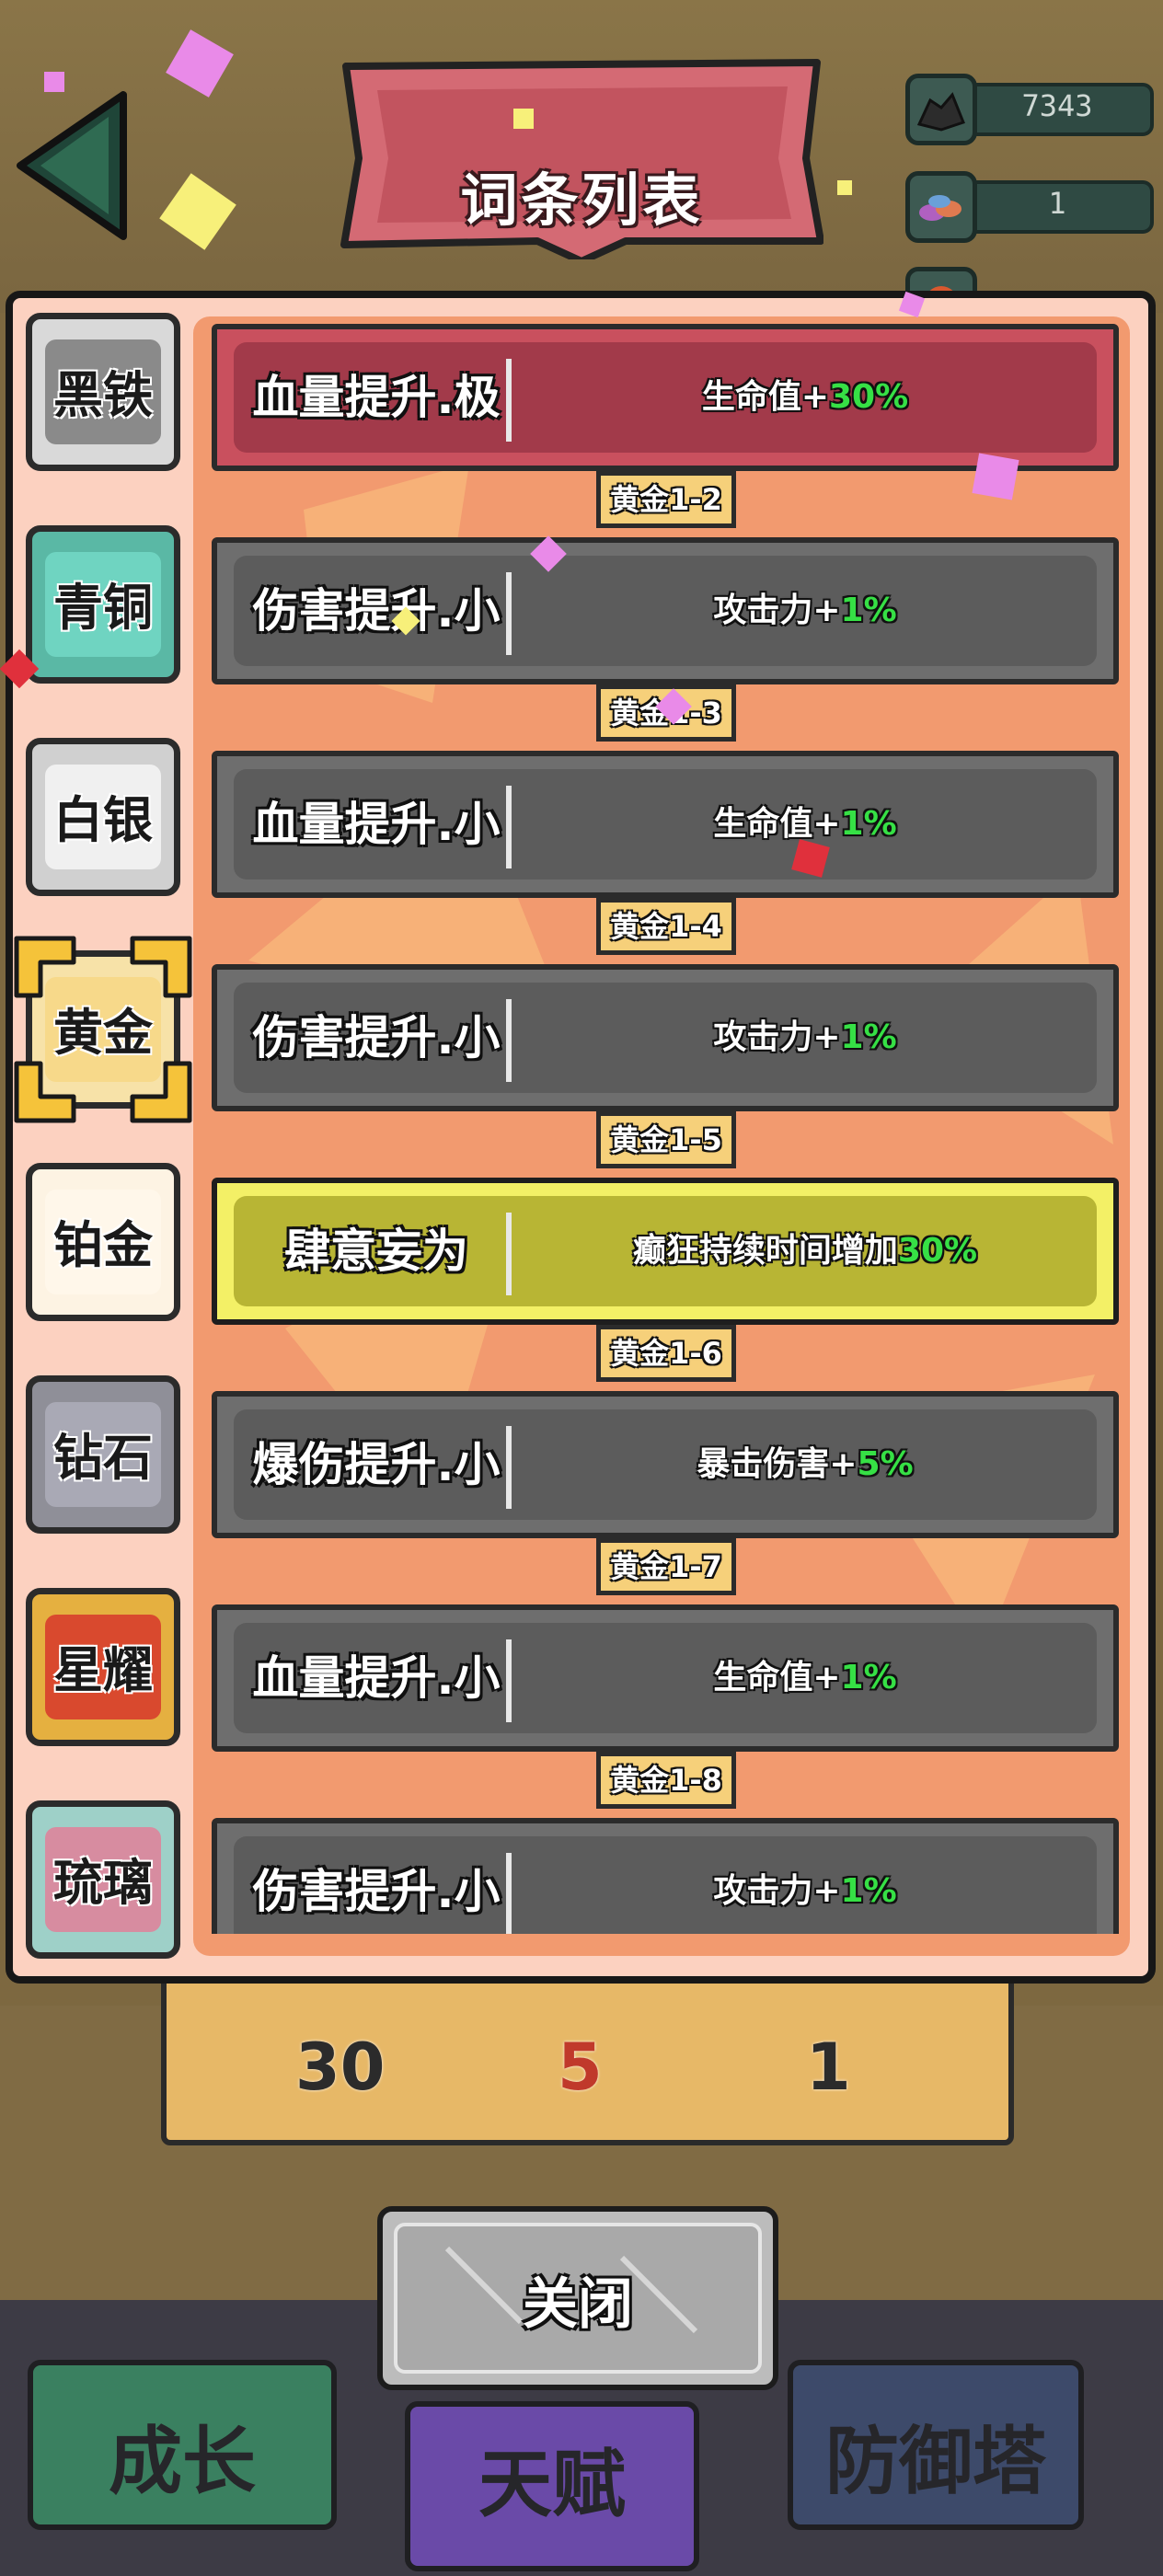 Image resolution: width=1163 pixels, height=2576 pixels. I want to click on resource-coal-value: 7343, so click(1057, 105).